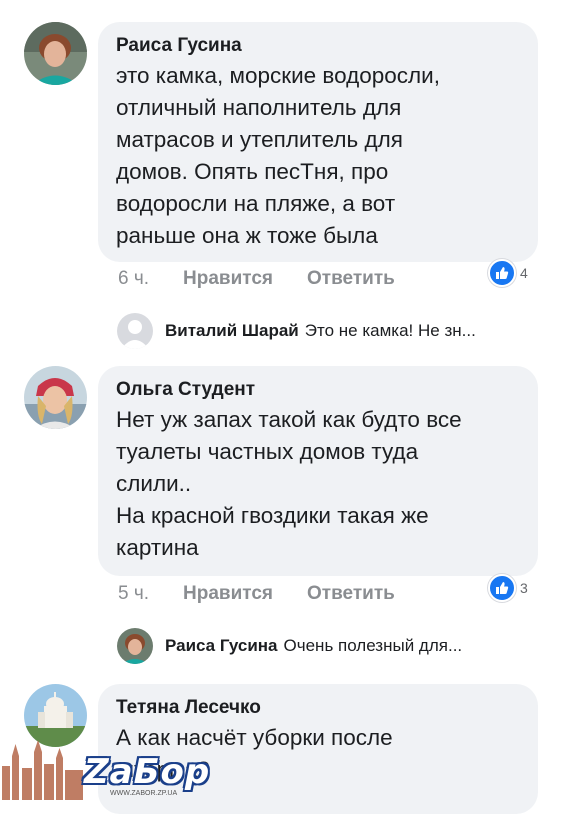  Describe the element at coordinates (524, 273) in the screenshot. I see `reaction-count-label: 4` at that location.